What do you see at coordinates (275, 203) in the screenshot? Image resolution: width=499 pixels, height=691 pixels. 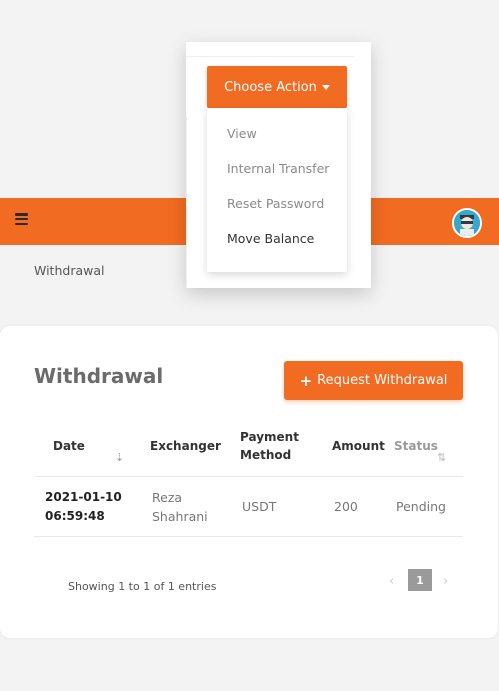 I see `menu-item-reset-password: Reset Password` at bounding box center [275, 203].